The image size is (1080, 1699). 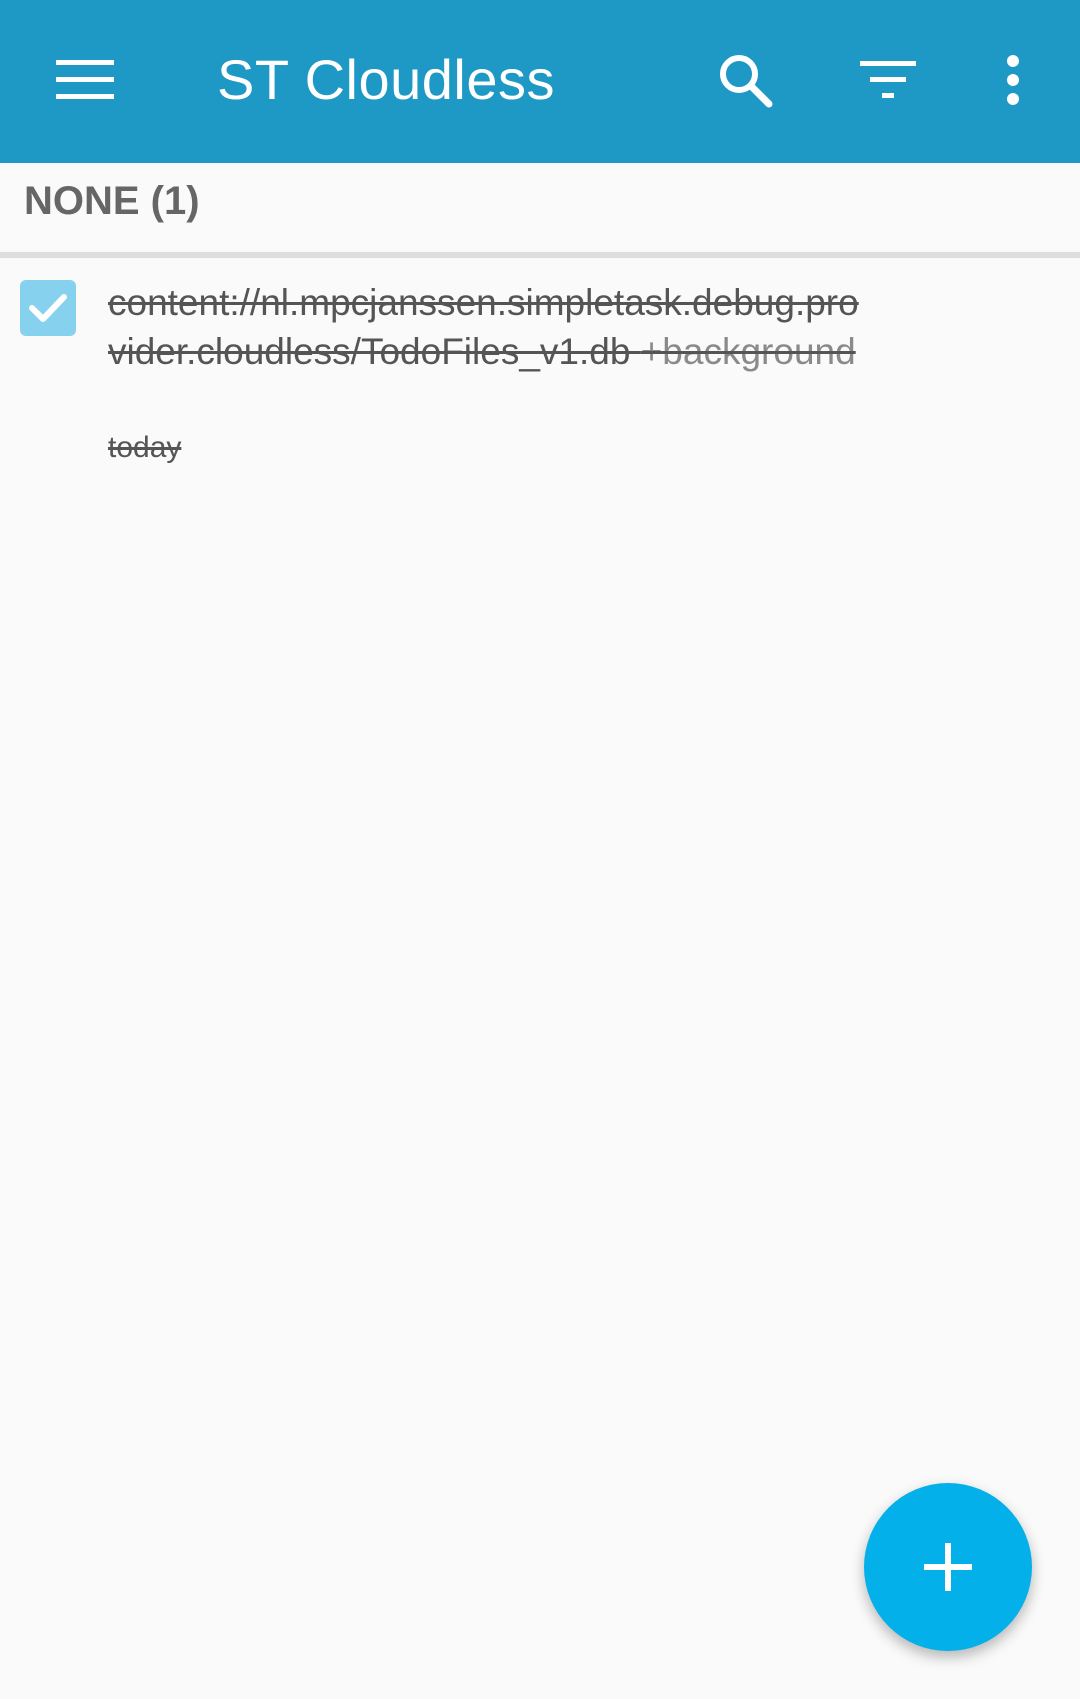 I want to click on search-icon, so click(x=746, y=81).